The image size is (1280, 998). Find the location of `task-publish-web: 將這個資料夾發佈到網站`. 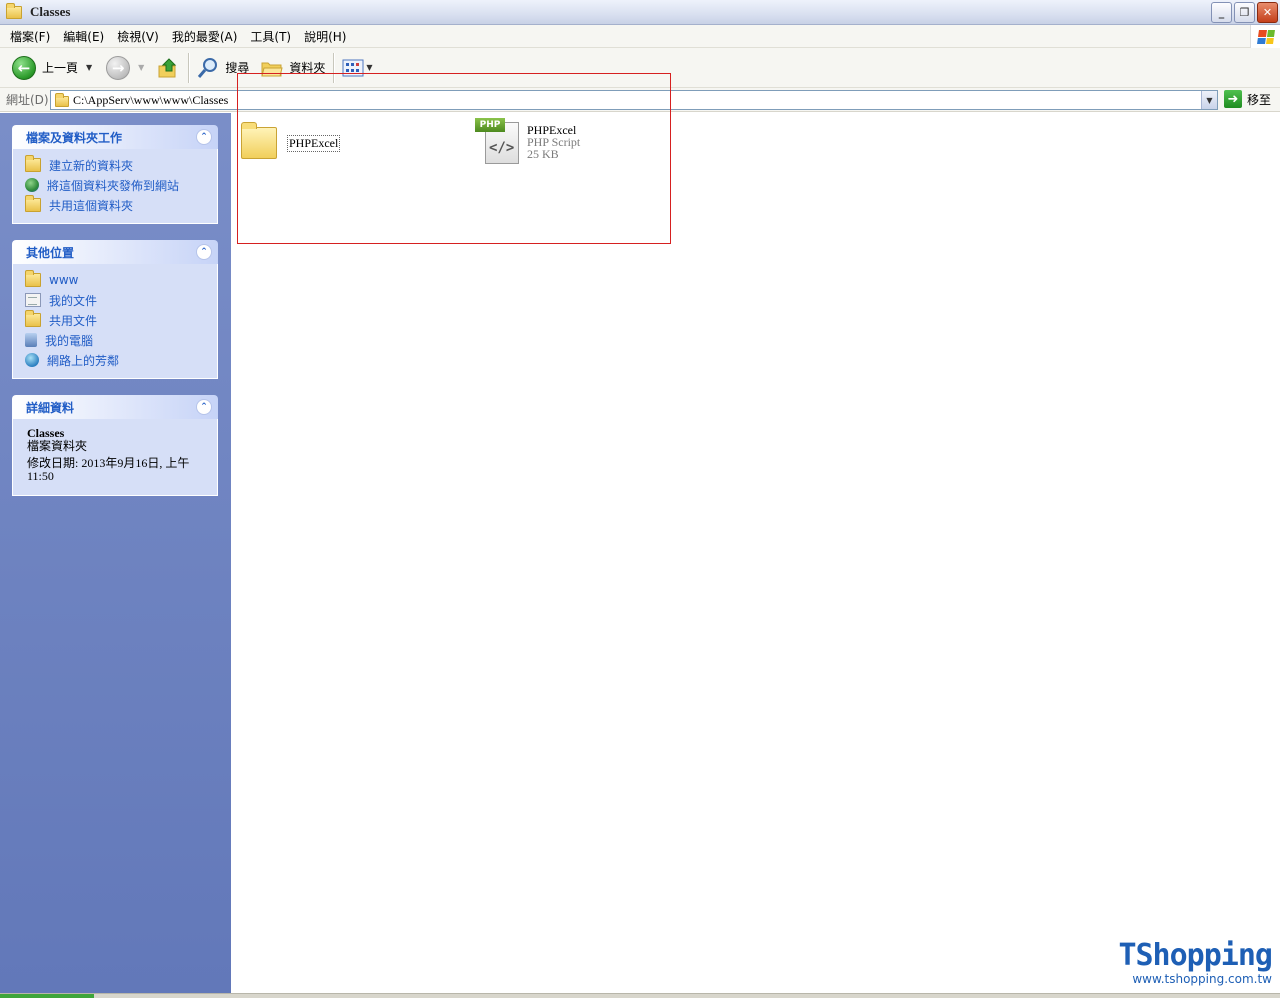

task-publish-web: 將這個資料夾發佈到網站 is located at coordinates (121, 185).